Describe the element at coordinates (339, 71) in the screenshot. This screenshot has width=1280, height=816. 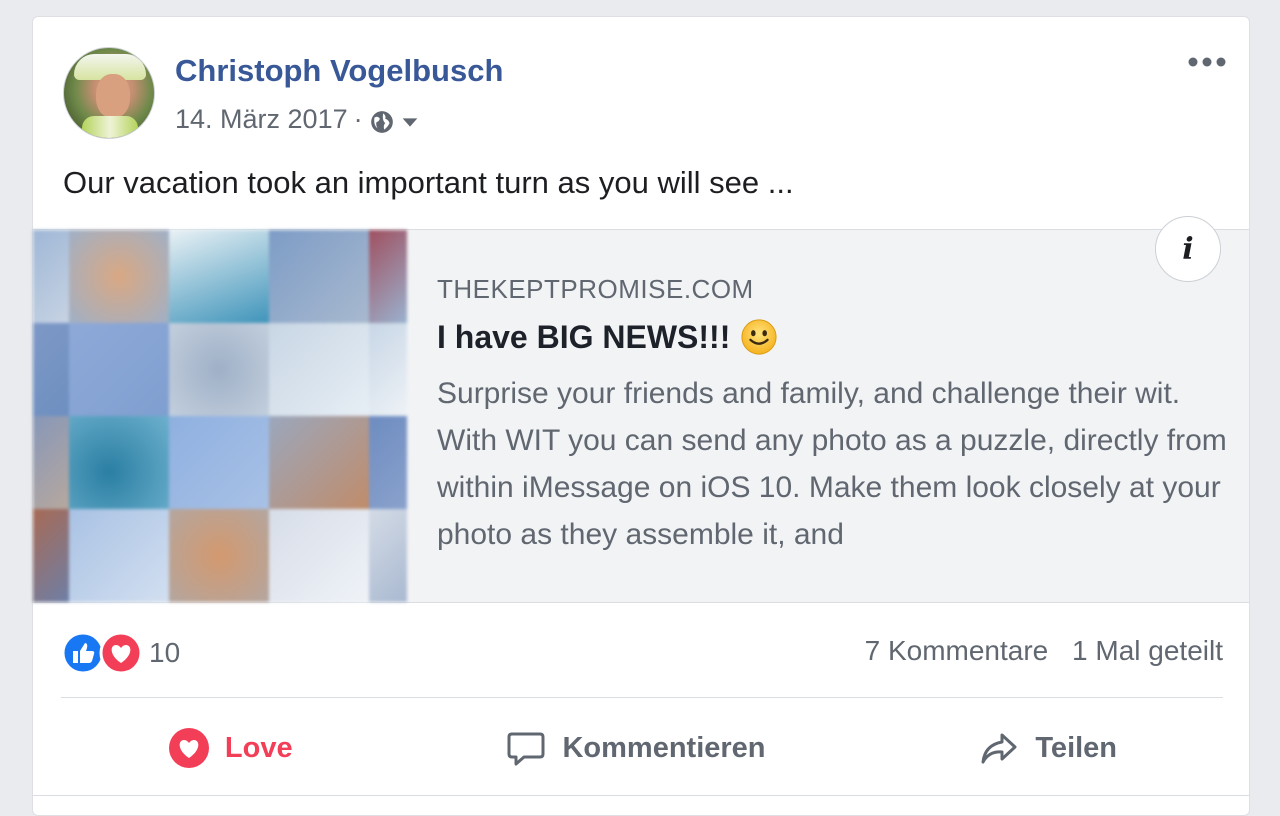
I see `author-name: Christoph Vogelbusch` at that location.